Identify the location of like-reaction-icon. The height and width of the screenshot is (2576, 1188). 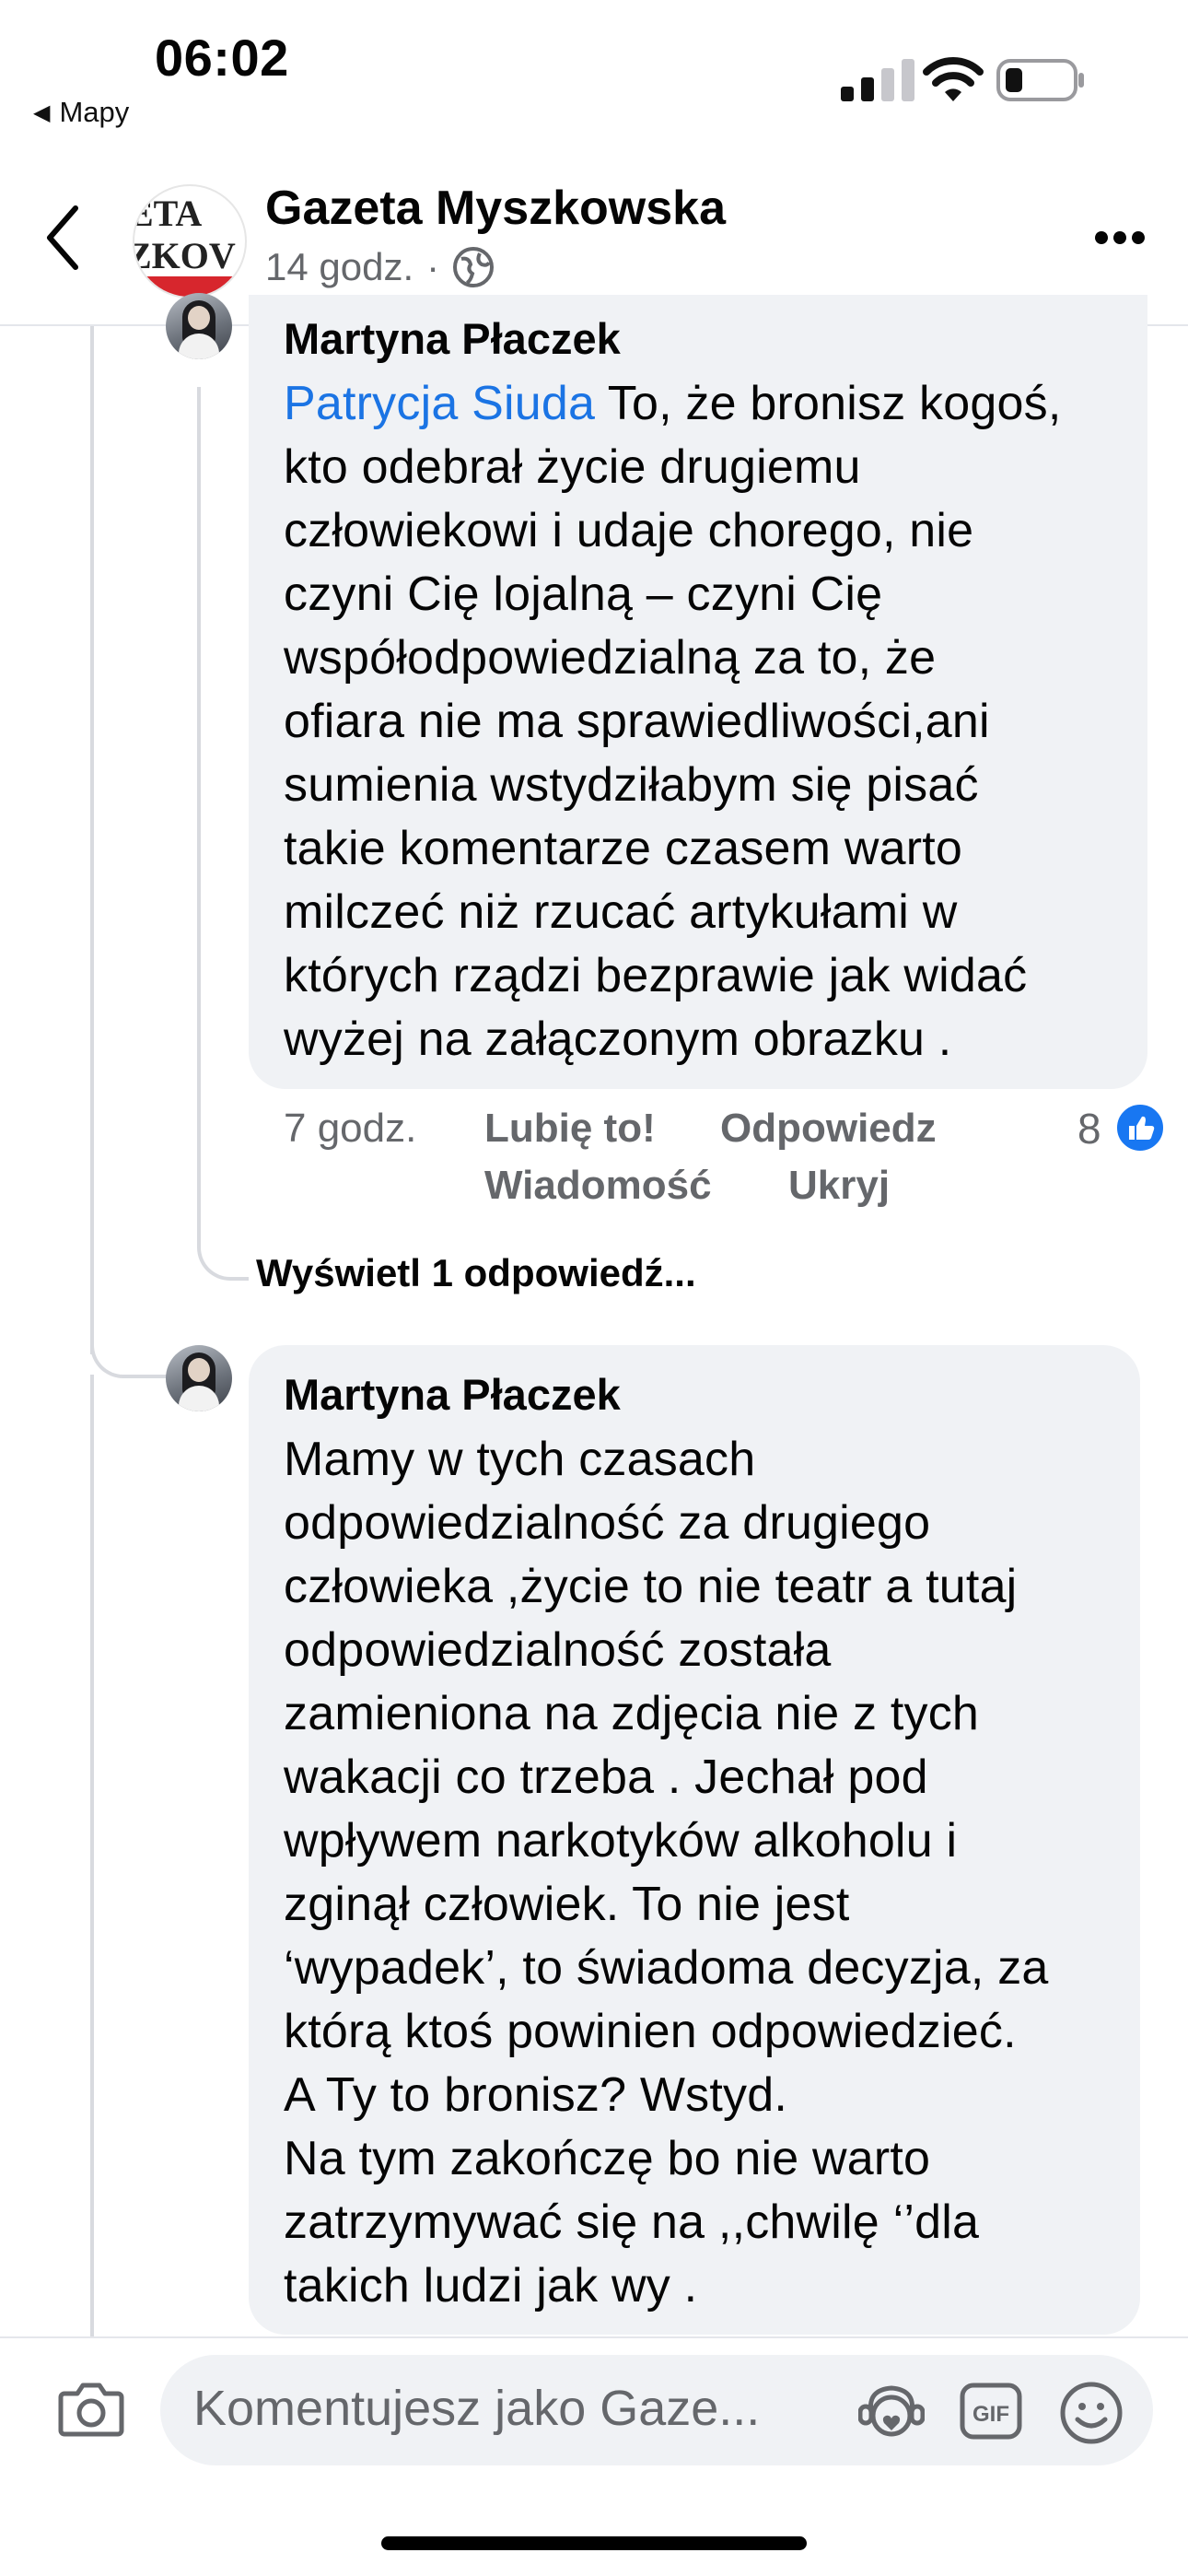
(1140, 1127).